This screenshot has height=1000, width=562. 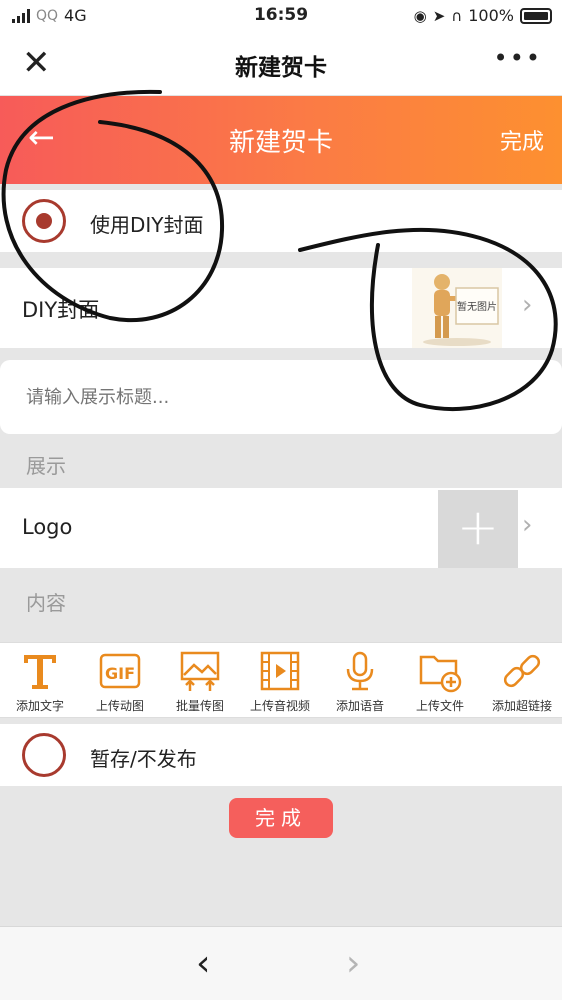 I want to click on upload-file-tool: 上传文件, so click(x=440, y=681).